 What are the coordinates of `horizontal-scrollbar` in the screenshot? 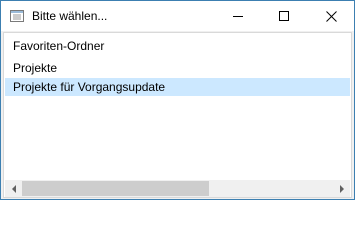 It's located at (177, 188).